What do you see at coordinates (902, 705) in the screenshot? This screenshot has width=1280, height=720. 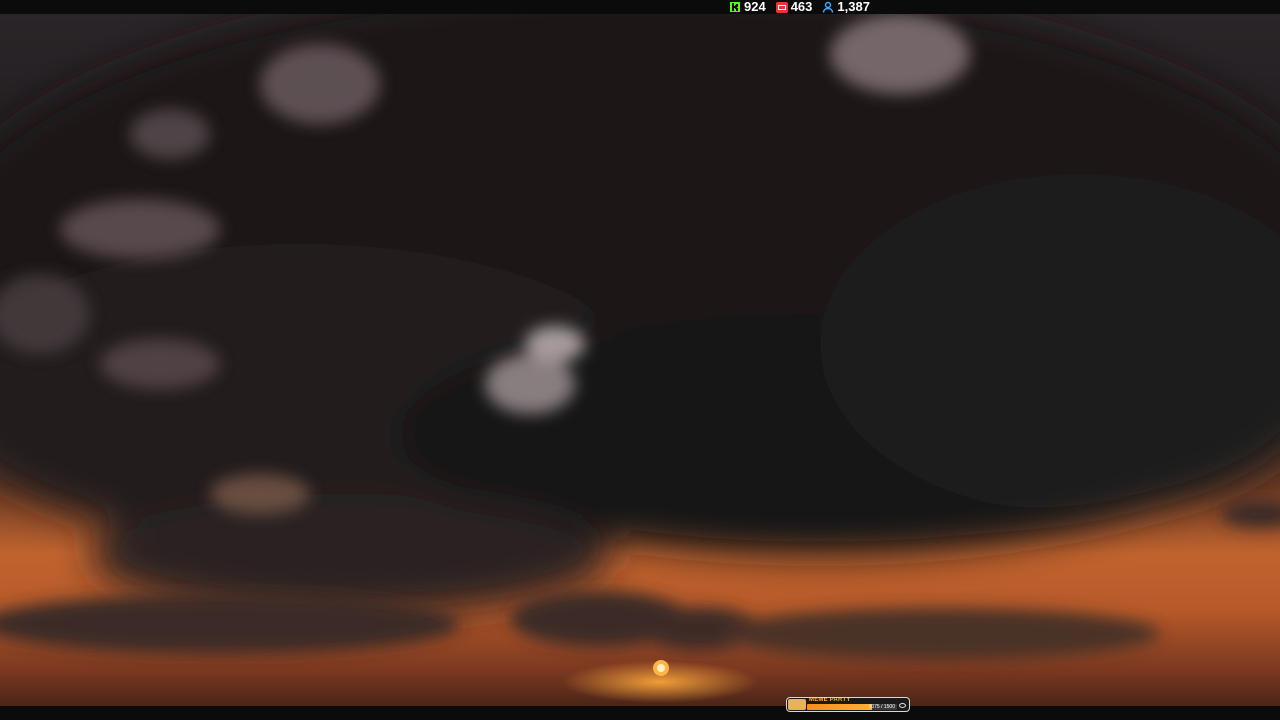 I see `eye-icon` at bounding box center [902, 705].